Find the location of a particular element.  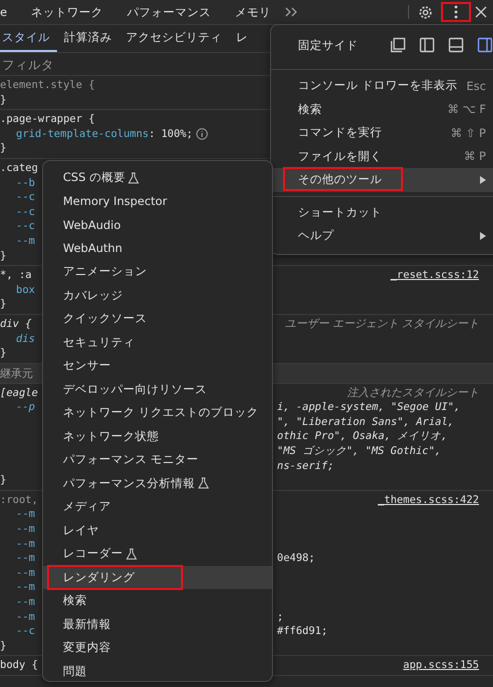

panel-tab: パフォーマンス is located at coordinates (169, 12).